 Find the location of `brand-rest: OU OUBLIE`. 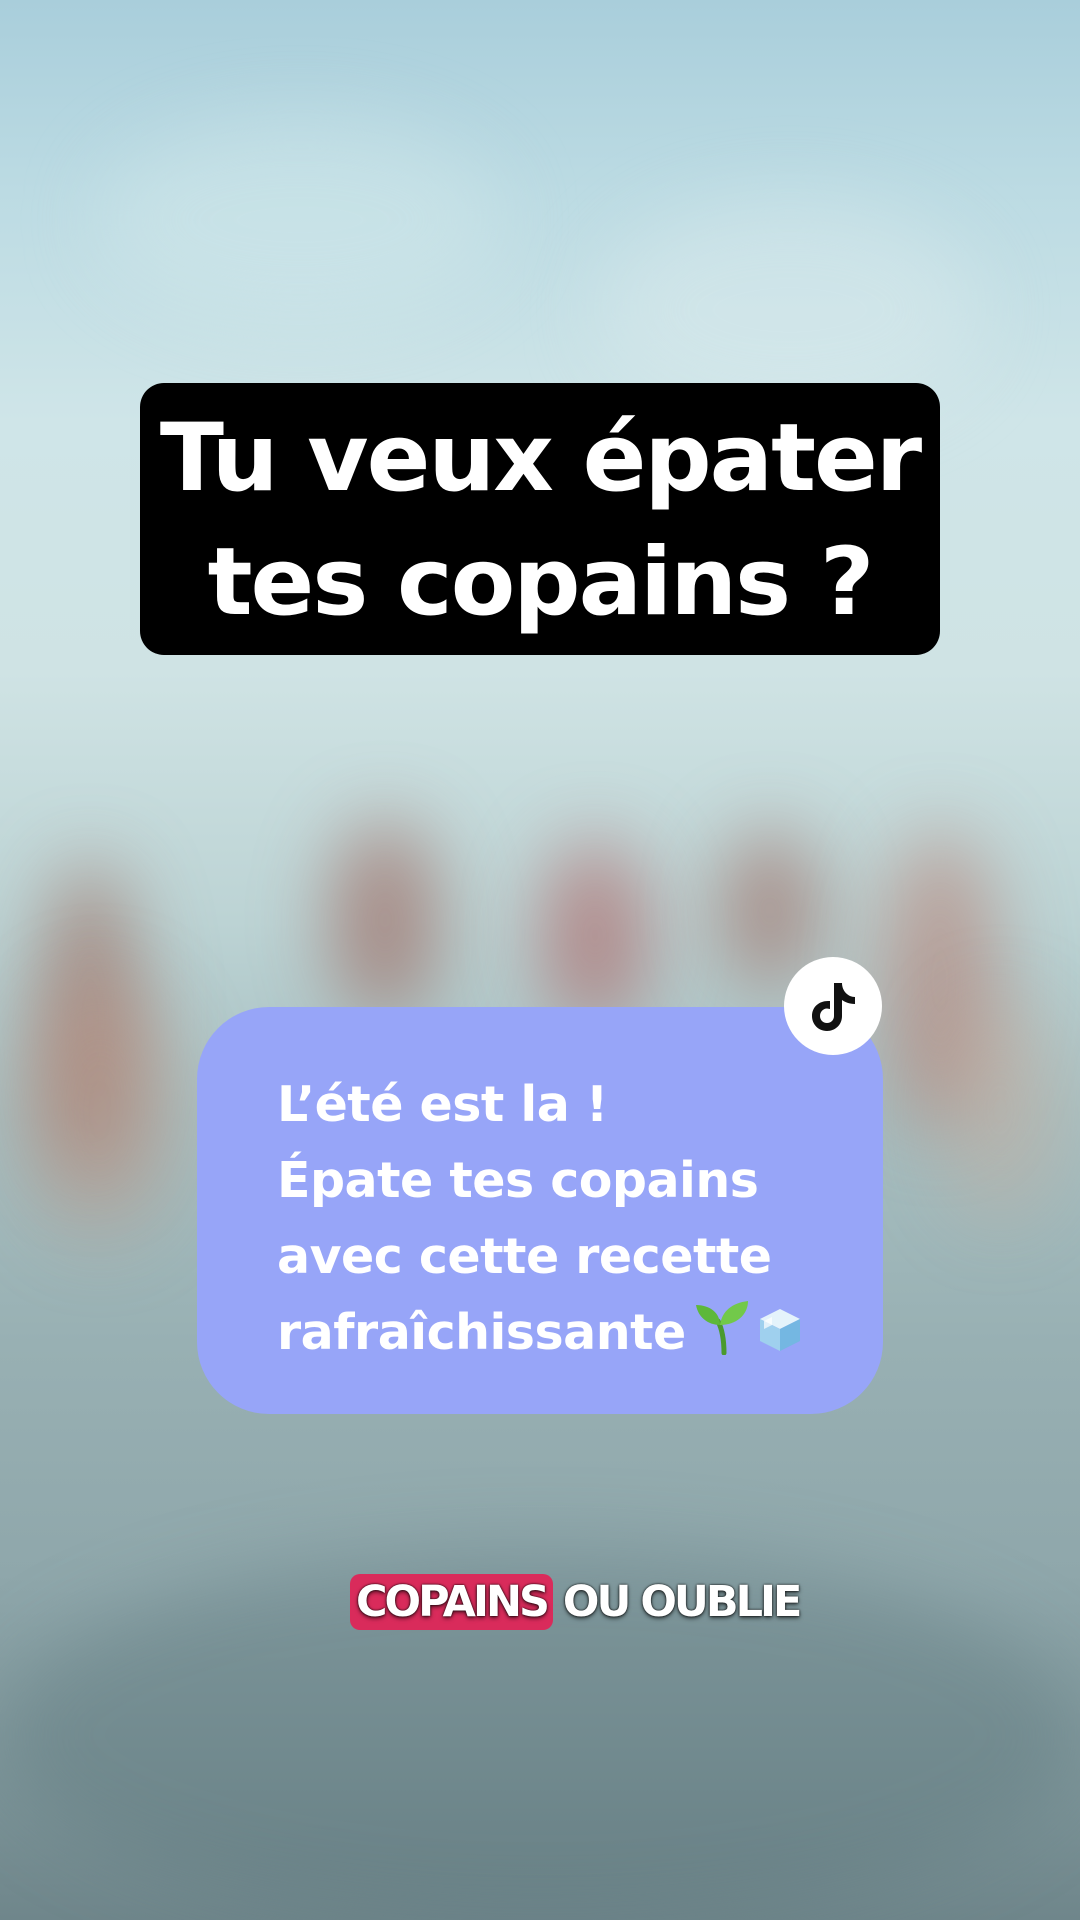

brand-rest: OU OUBLIE is located at coordinates (682, 1602).